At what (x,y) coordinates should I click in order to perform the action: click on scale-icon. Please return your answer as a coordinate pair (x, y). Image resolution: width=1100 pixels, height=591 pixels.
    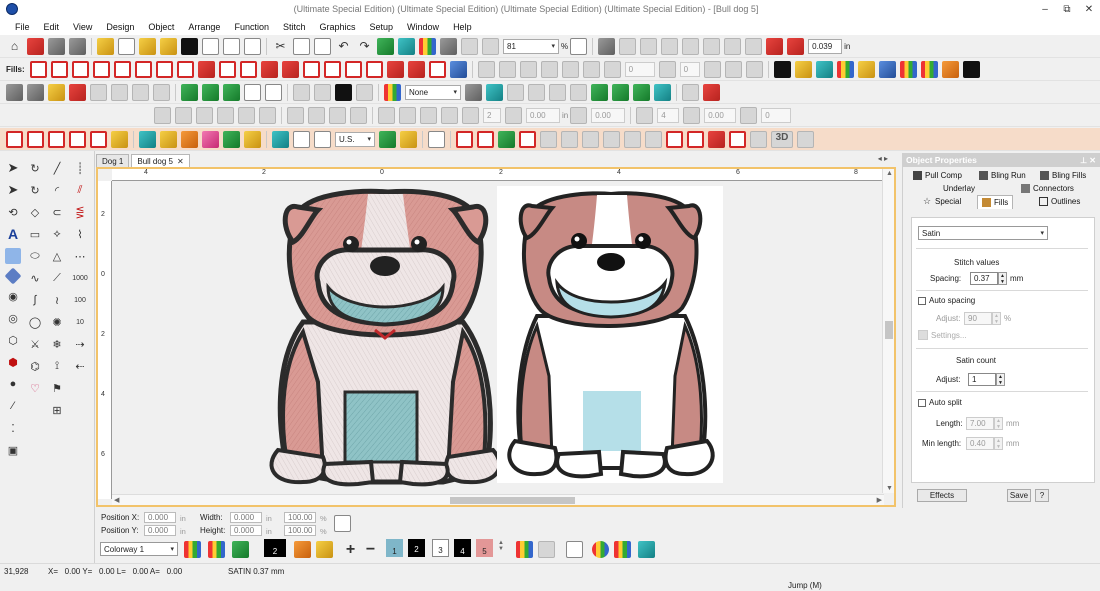
    Looking at the image, I should click on (528, 69).